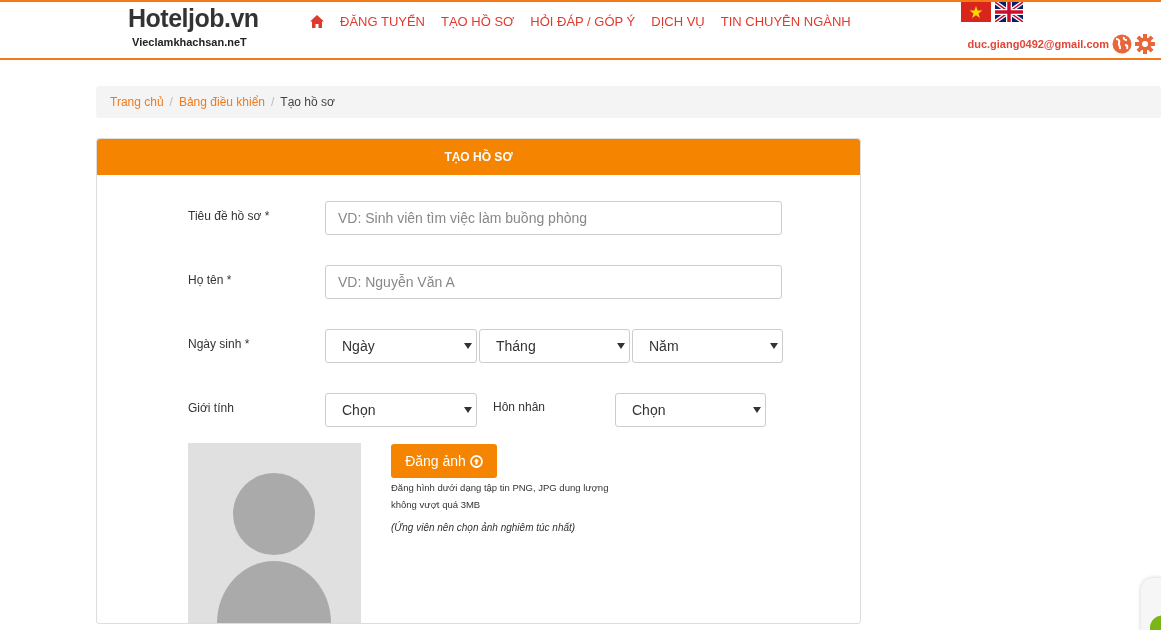 The image size is (1161, 630). Describe the element at coordinates (553, 218) in the screenshot. I see `input-field: VD: Sinh viên tìm việc làm buồng phòng` at that location.